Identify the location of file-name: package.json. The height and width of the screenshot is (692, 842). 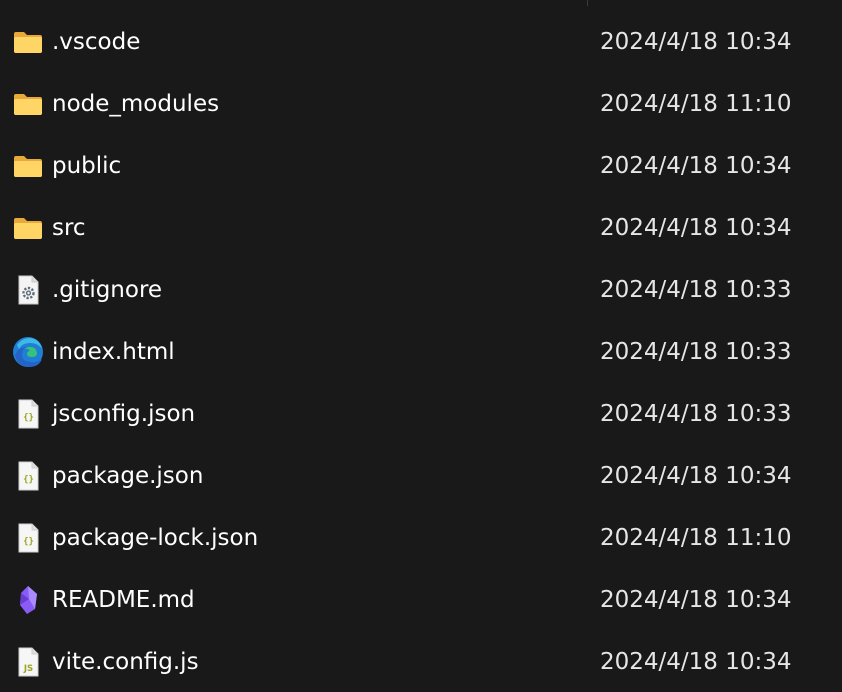
(127, 476).